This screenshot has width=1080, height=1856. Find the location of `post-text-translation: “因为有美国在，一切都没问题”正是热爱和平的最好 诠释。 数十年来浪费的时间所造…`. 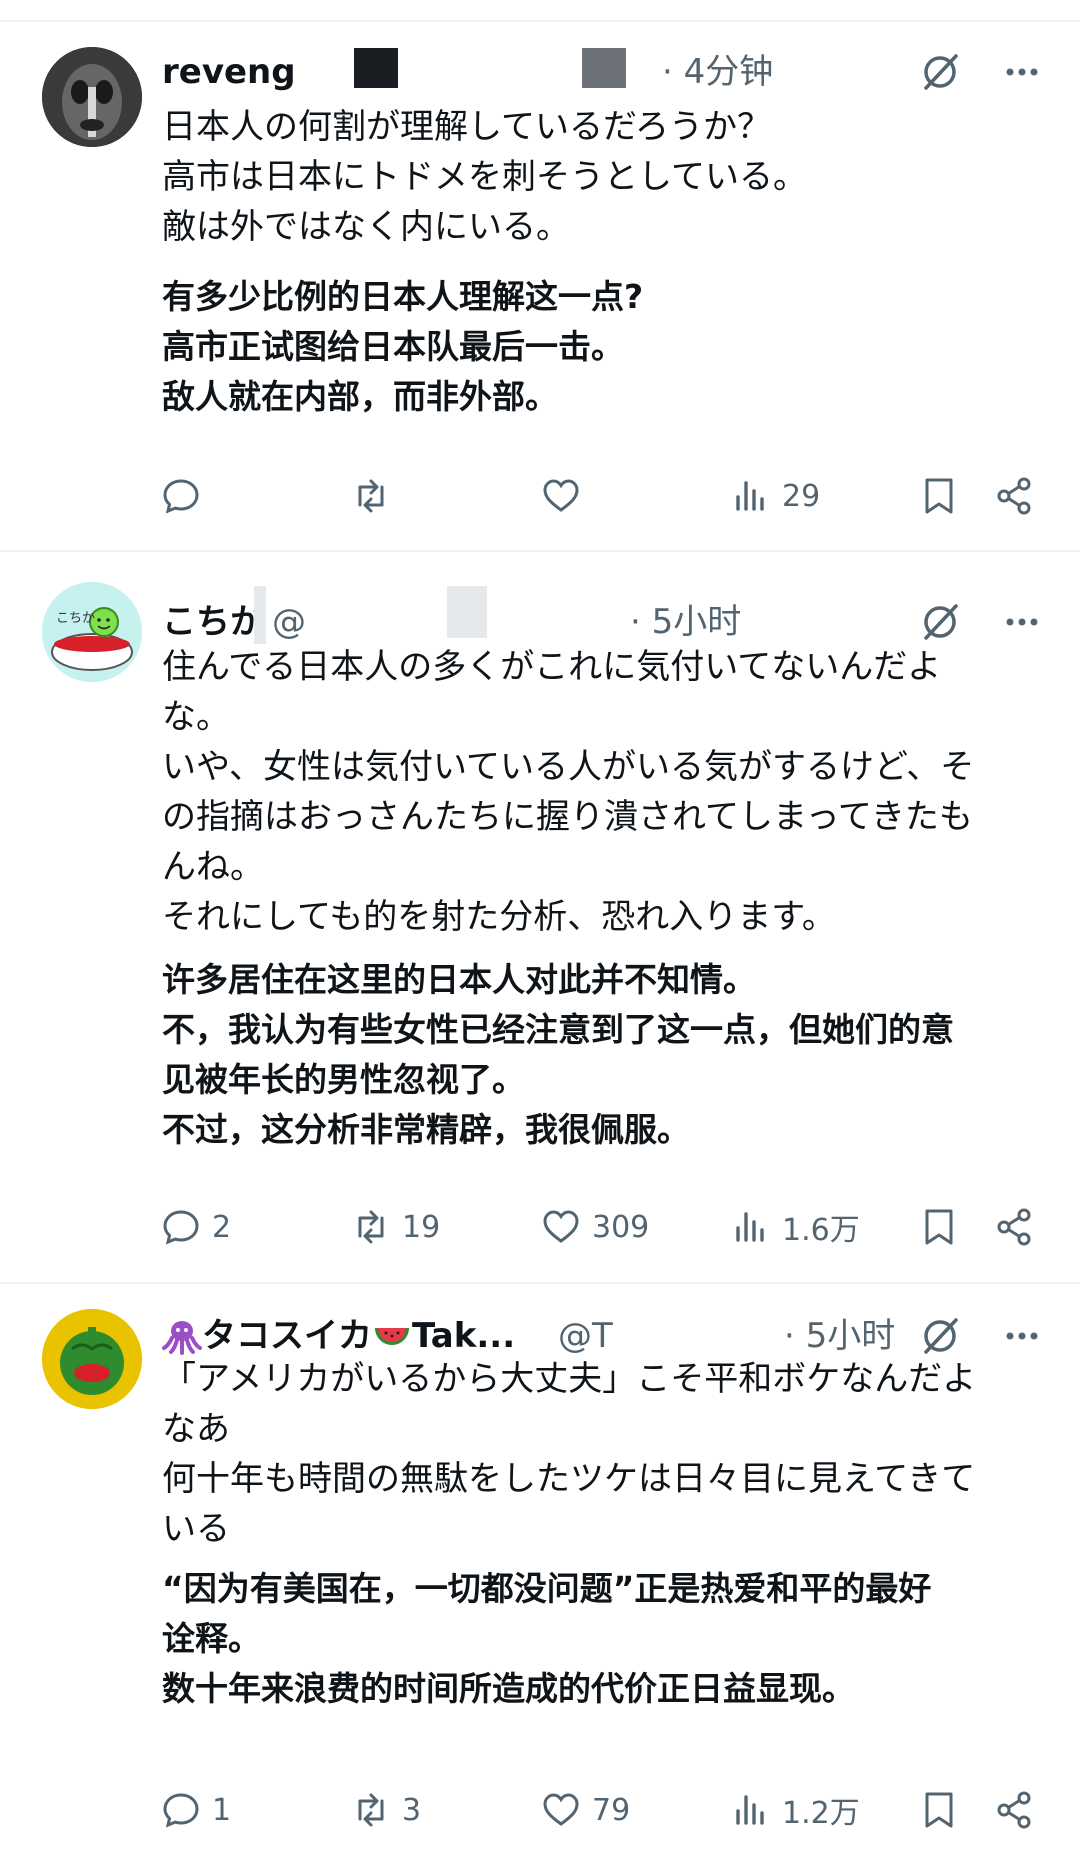

post-text-translation: “因为有美国在，一切都没问题”正是热爱和平的最好 诠释。 数十年来浪费的时间所造… is located at coordinates (601, 1639).